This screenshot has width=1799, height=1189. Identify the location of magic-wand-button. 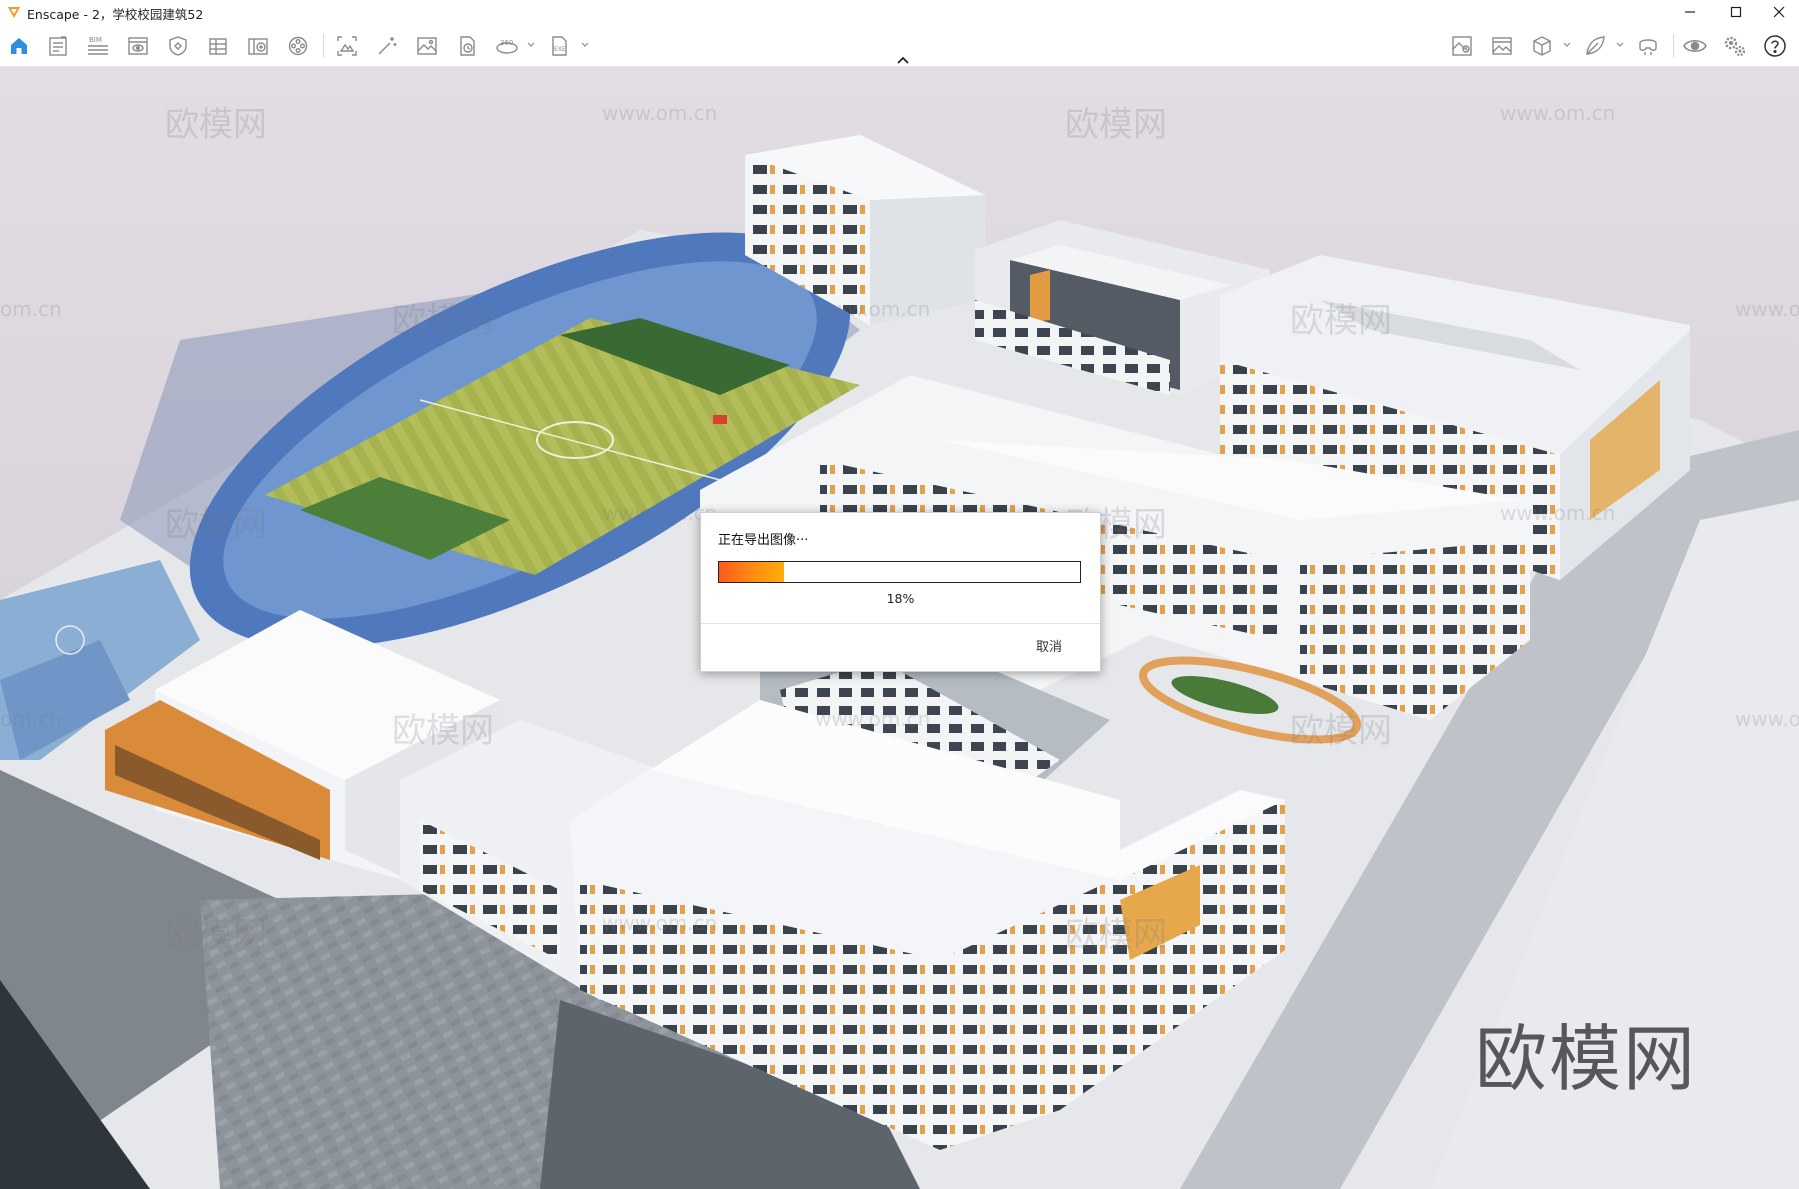
(387, 46).